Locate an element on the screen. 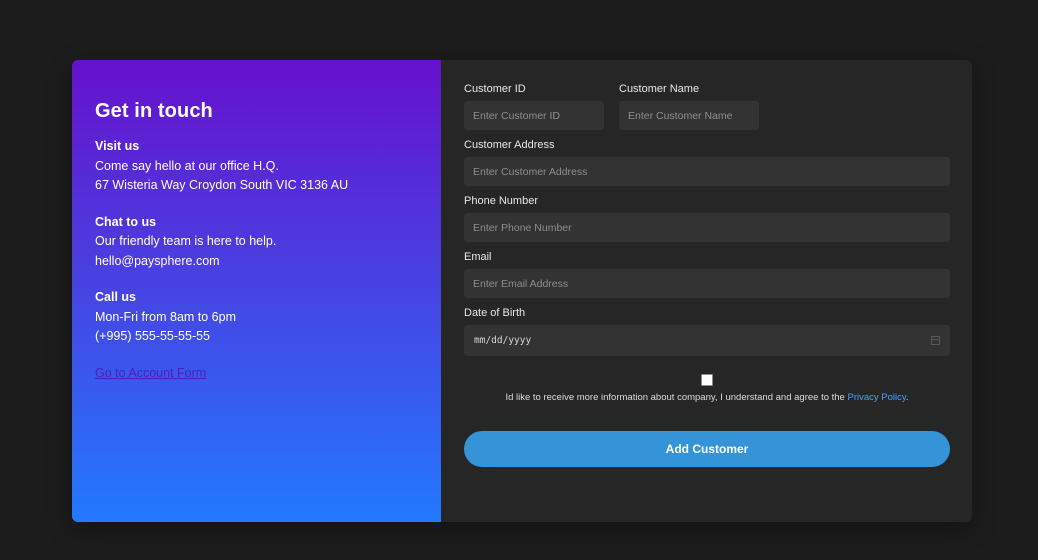  call-heading: Call us is located at coordinates (115, 297).